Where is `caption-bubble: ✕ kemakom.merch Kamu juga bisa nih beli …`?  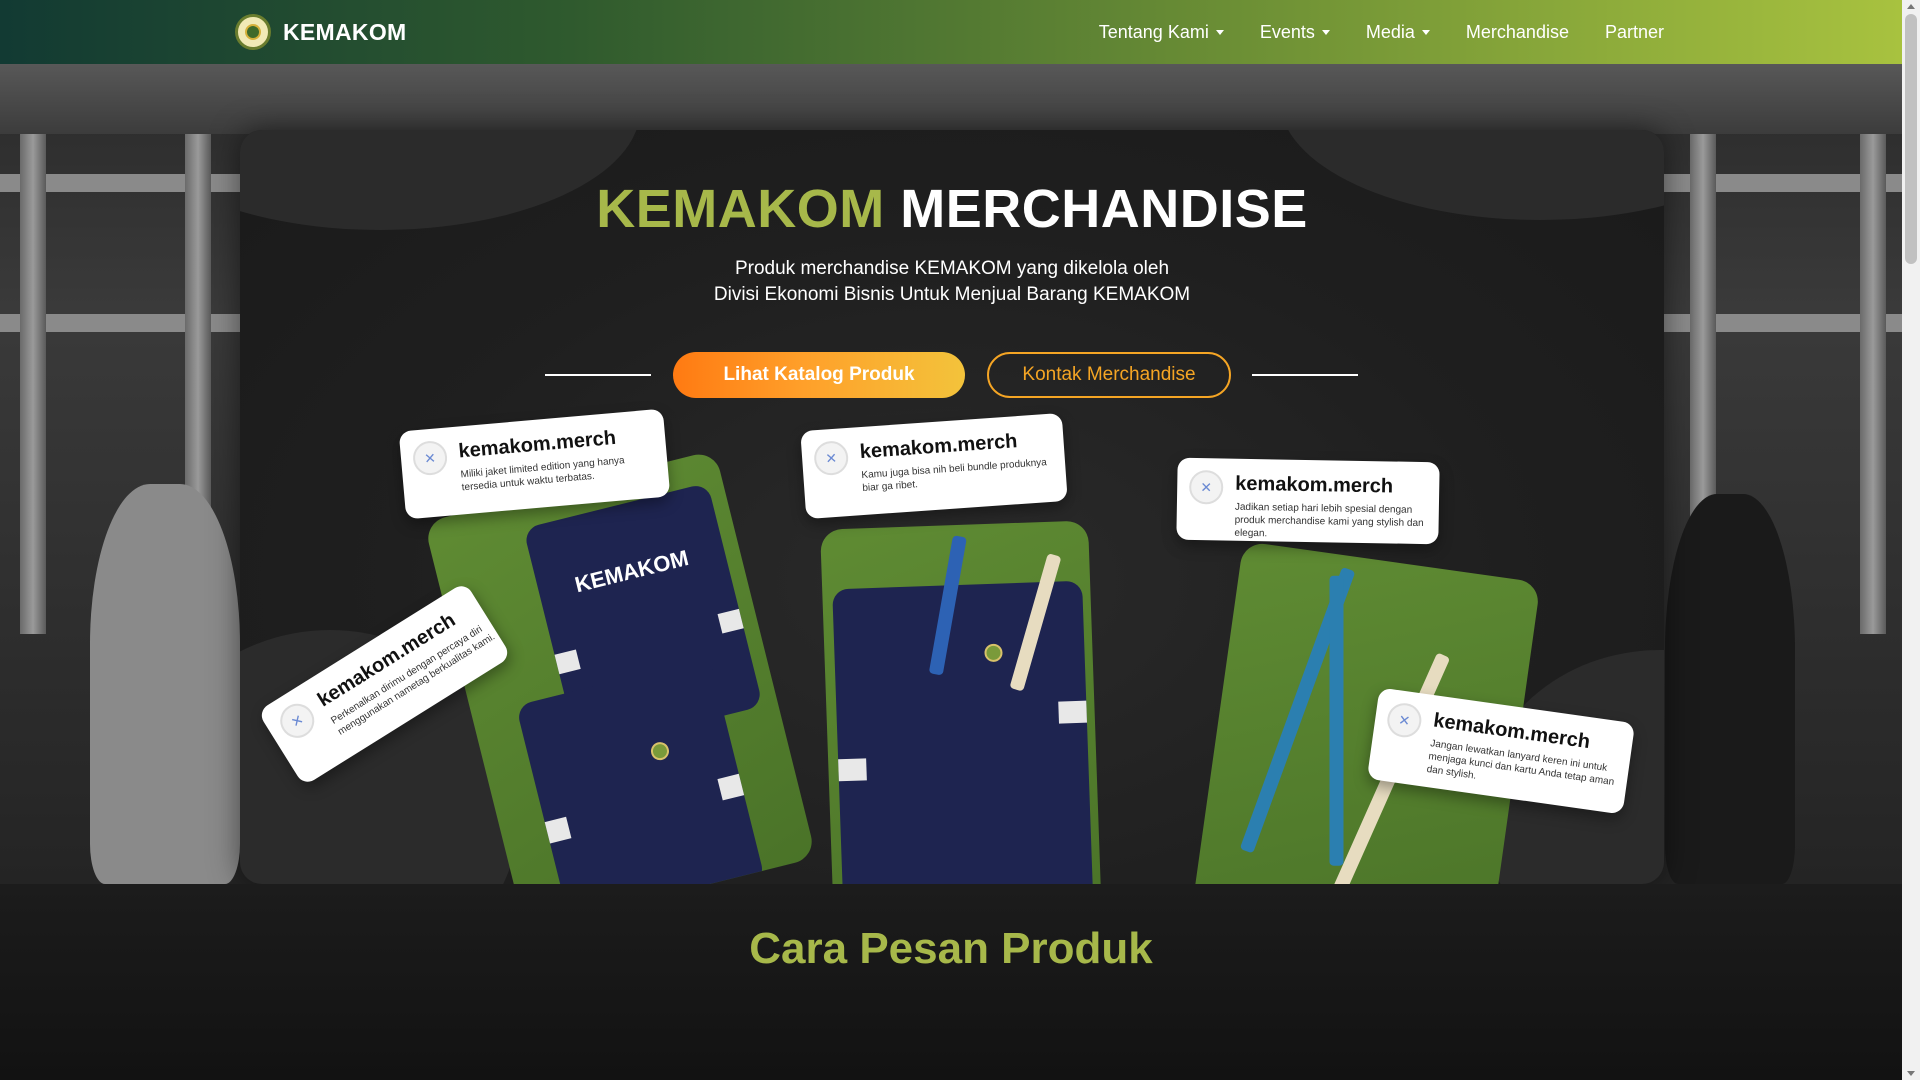 caption-bubble: ✕ kemakom.merch Kamu juga bisa nih beli … is located at coordinates (934, 466).